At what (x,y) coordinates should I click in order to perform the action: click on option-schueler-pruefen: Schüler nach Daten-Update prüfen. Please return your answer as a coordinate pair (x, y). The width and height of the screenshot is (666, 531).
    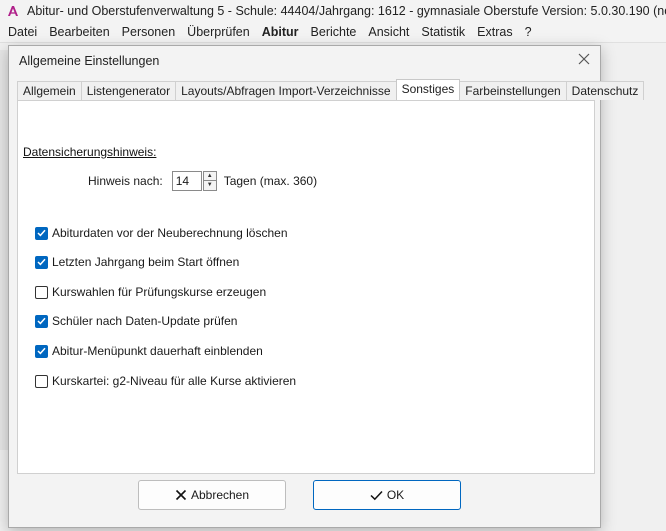
    Looking at the image, I should click on (136, 321).